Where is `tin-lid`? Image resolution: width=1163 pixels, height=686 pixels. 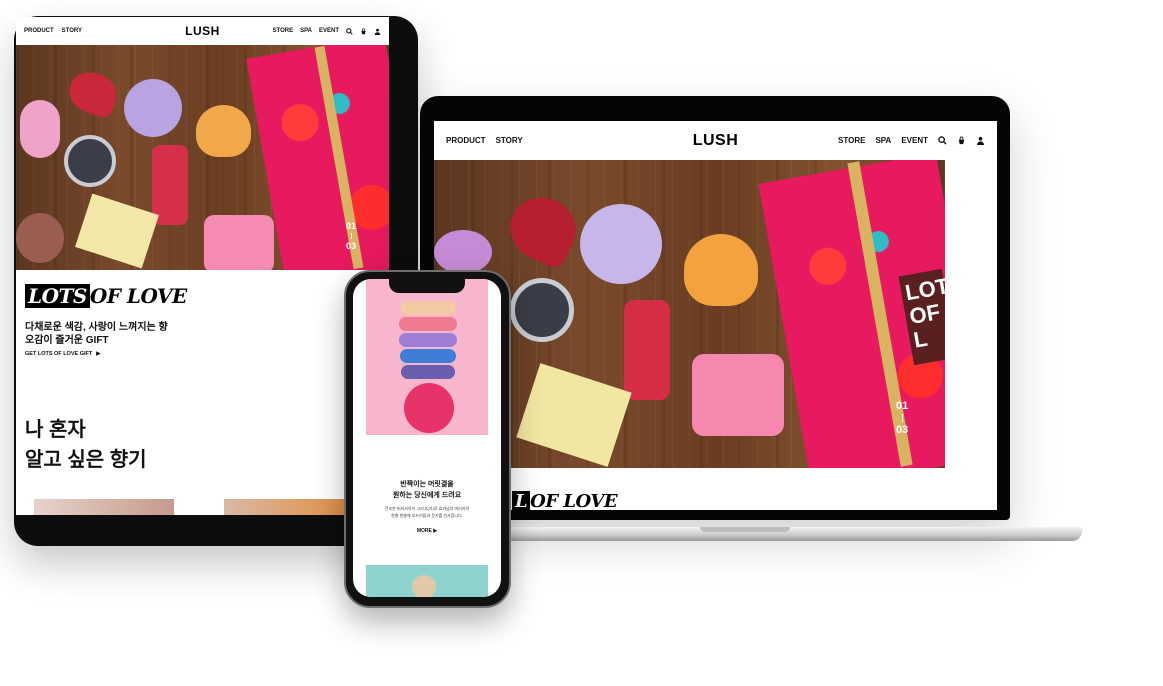
tin-lid is located at coordinates (424, 586).